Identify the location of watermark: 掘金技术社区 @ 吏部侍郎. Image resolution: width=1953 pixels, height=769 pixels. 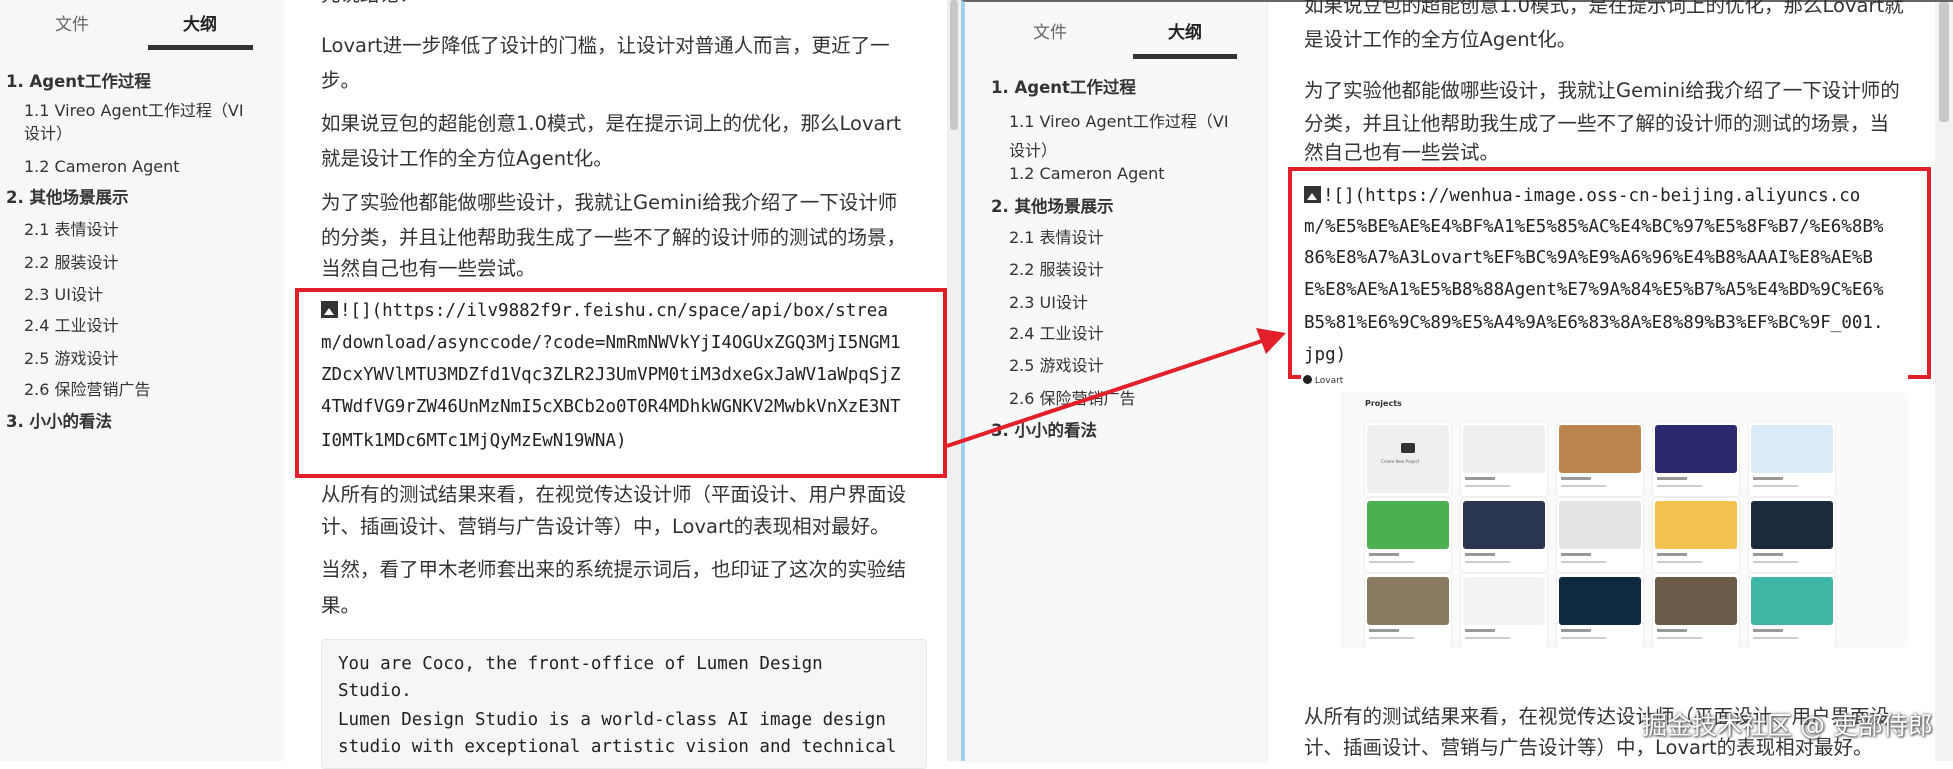
(1787, 725).